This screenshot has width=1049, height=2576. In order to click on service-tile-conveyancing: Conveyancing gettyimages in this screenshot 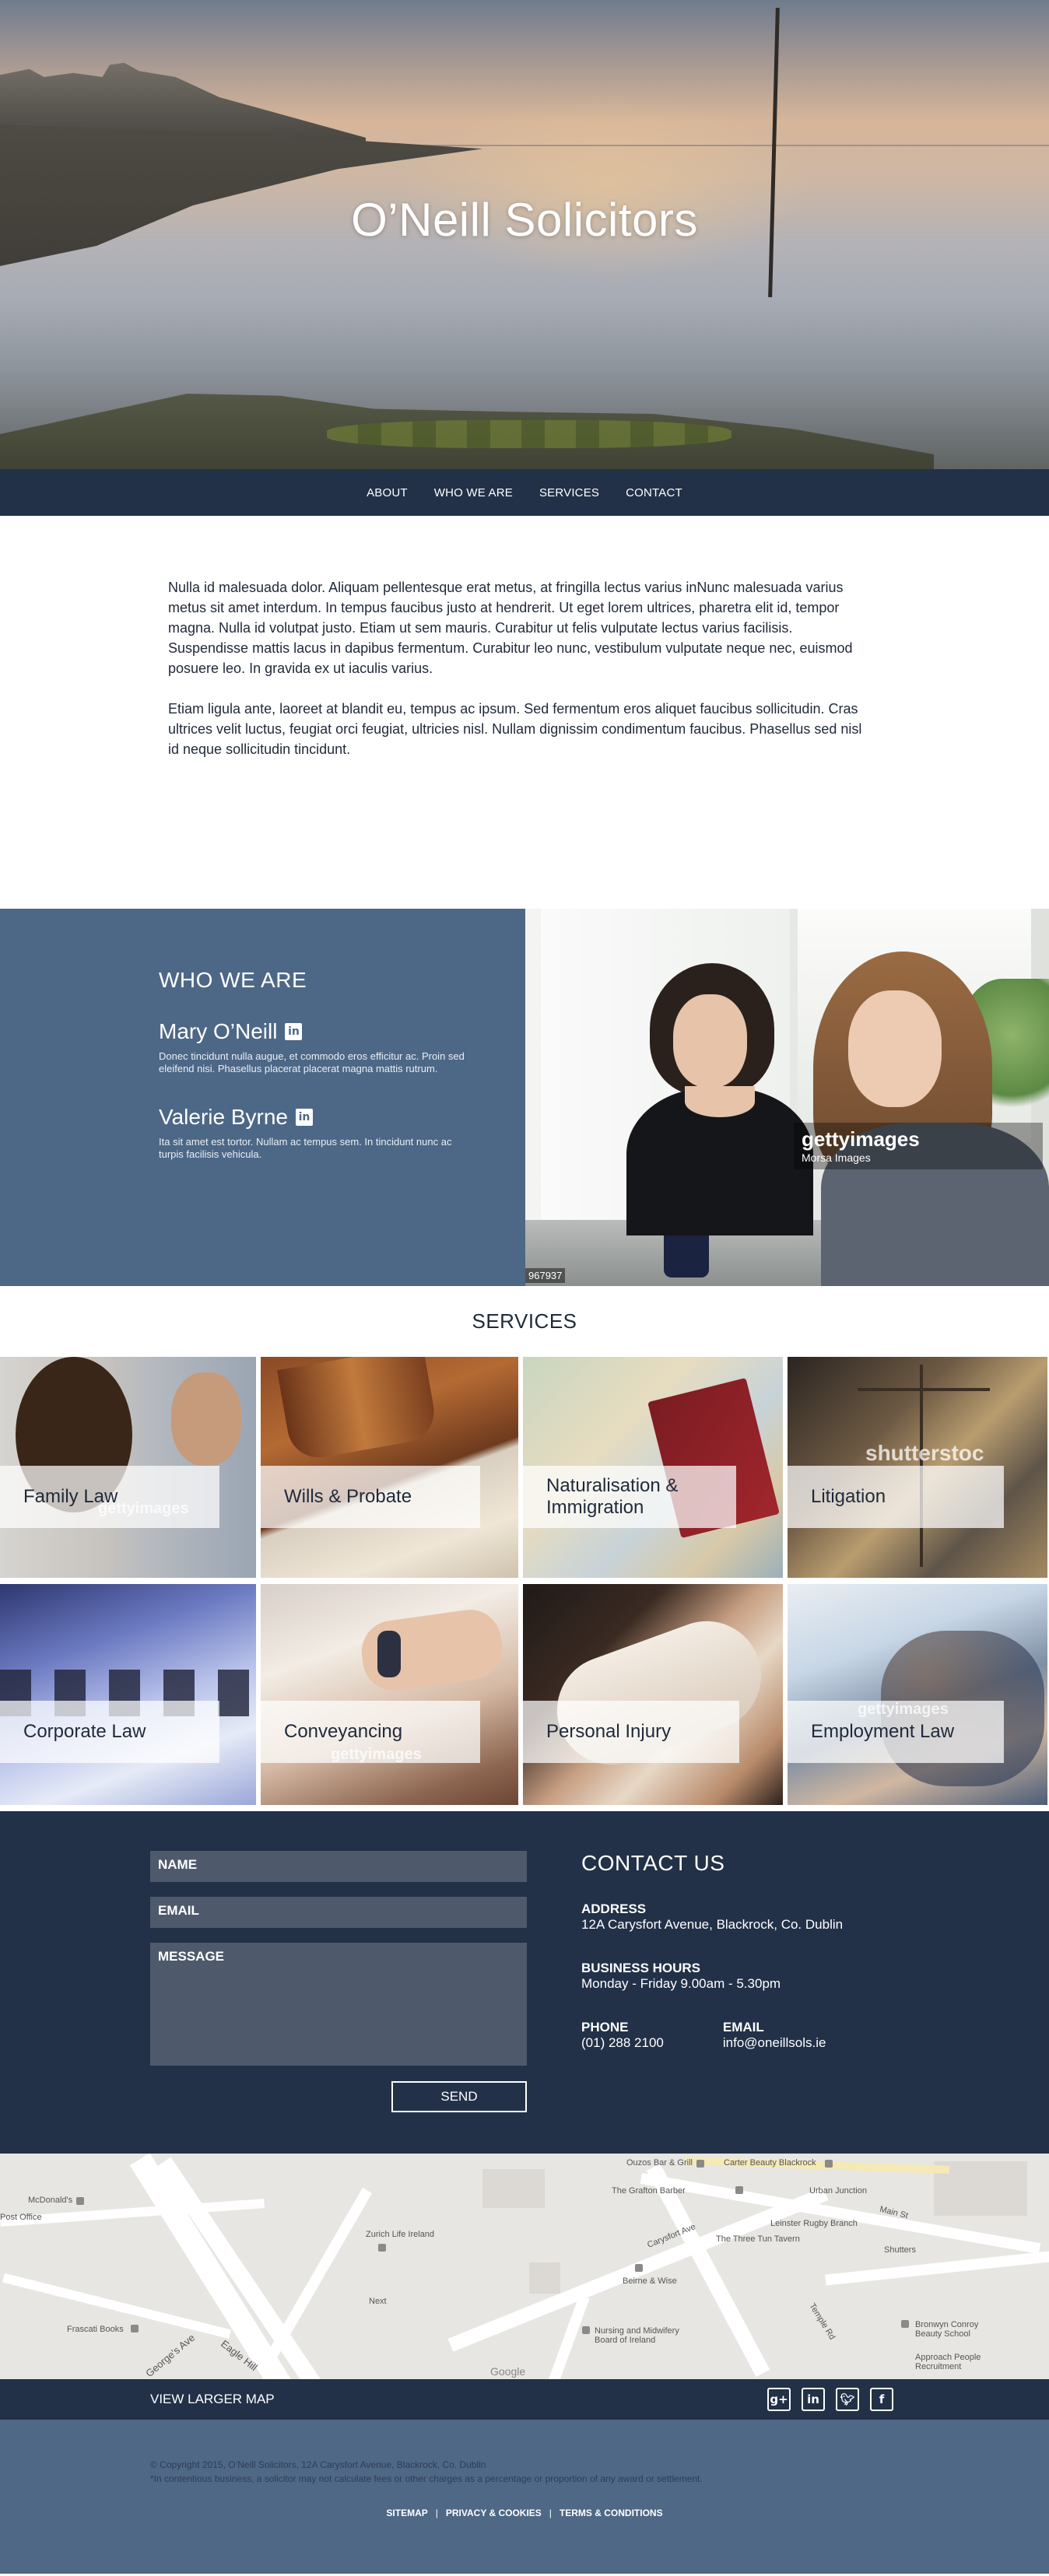, I will do `click(389, 1694)`.